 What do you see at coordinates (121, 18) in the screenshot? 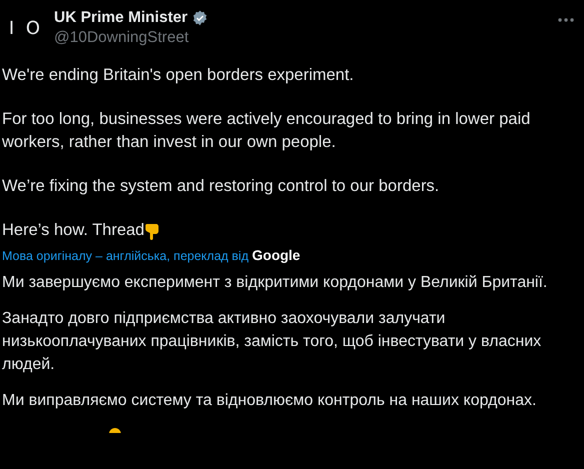
I see `author-name: UK Prime Minister` at bounding box center [121, 18].